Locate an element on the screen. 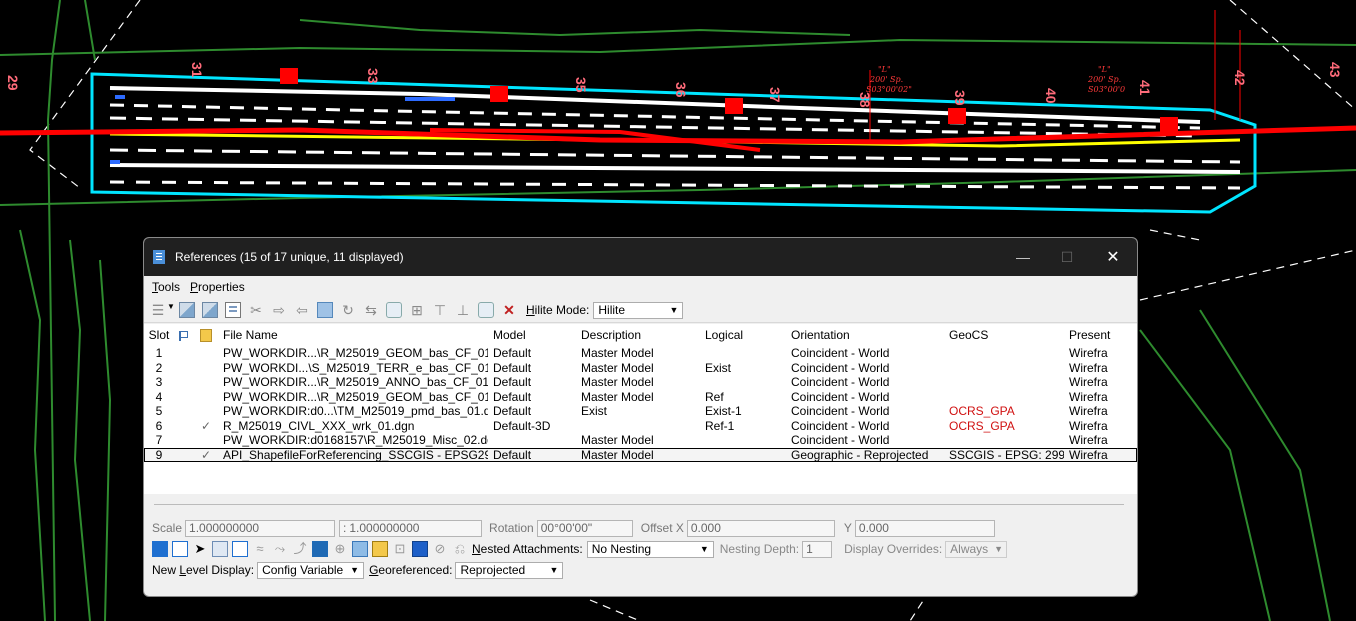 The height and width of the screenshot is (621, 1356). scale-master-input: 1.000000000 is located at coordinates (260, 528).